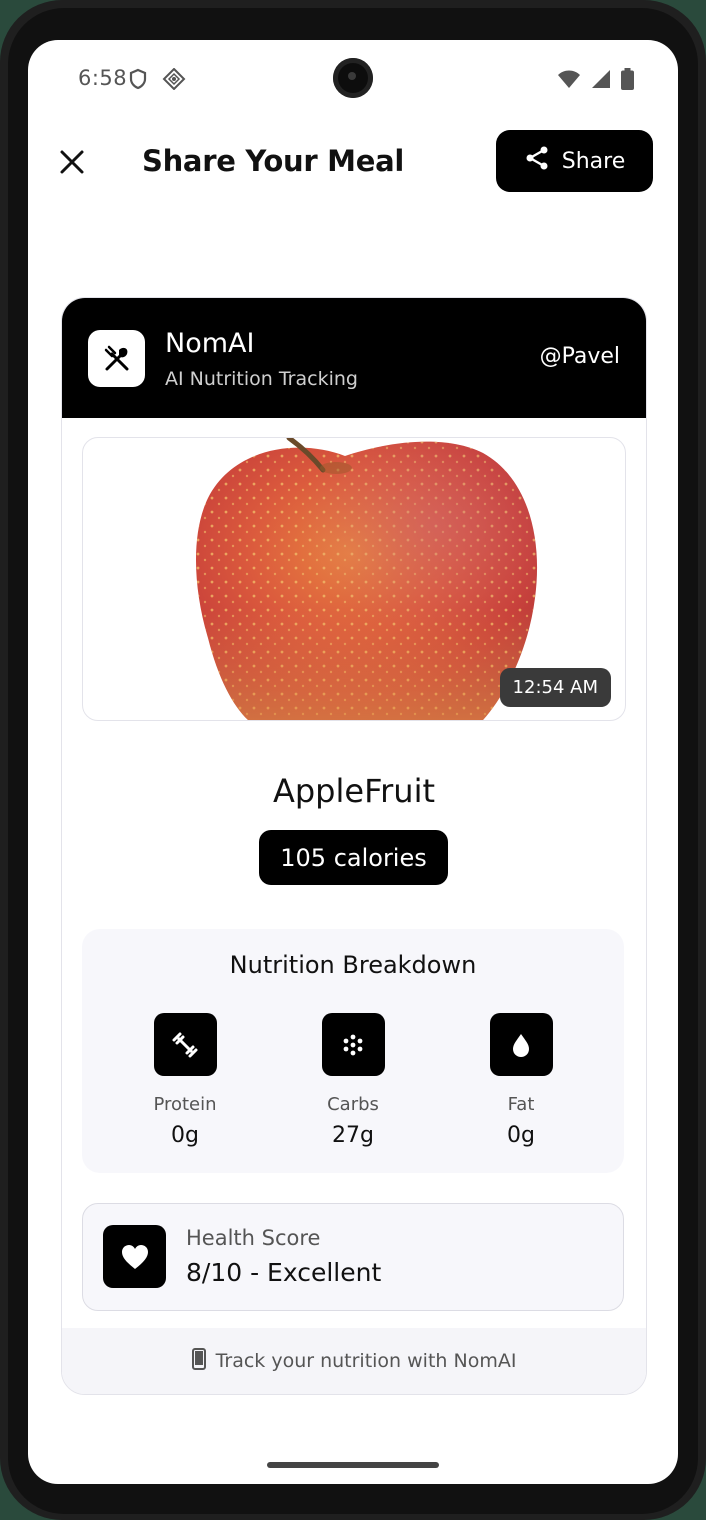 The height and width of the screenshot is (1520, 706). I want to click on carbs-label: Carbs, so click(353, 1104).